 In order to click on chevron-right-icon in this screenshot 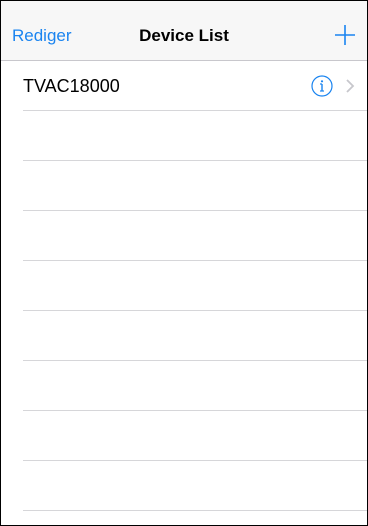, I will do `click(350, 86)`.